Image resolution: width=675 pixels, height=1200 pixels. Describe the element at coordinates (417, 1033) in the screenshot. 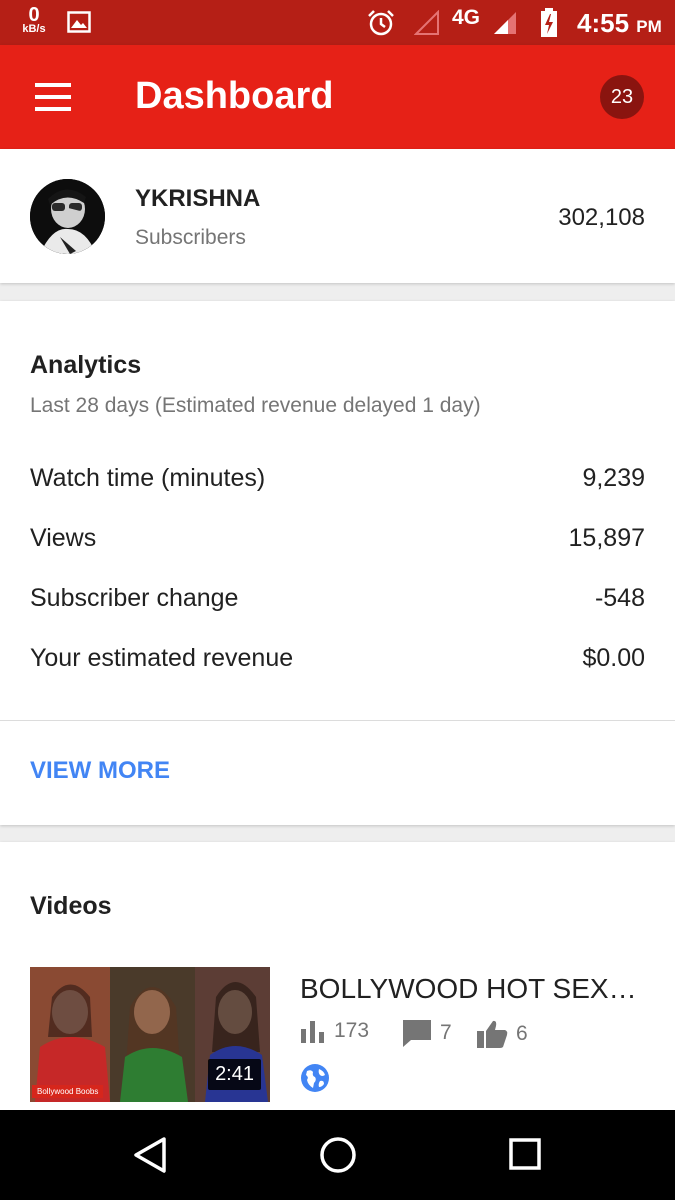

I see `comment-icon` at that location.